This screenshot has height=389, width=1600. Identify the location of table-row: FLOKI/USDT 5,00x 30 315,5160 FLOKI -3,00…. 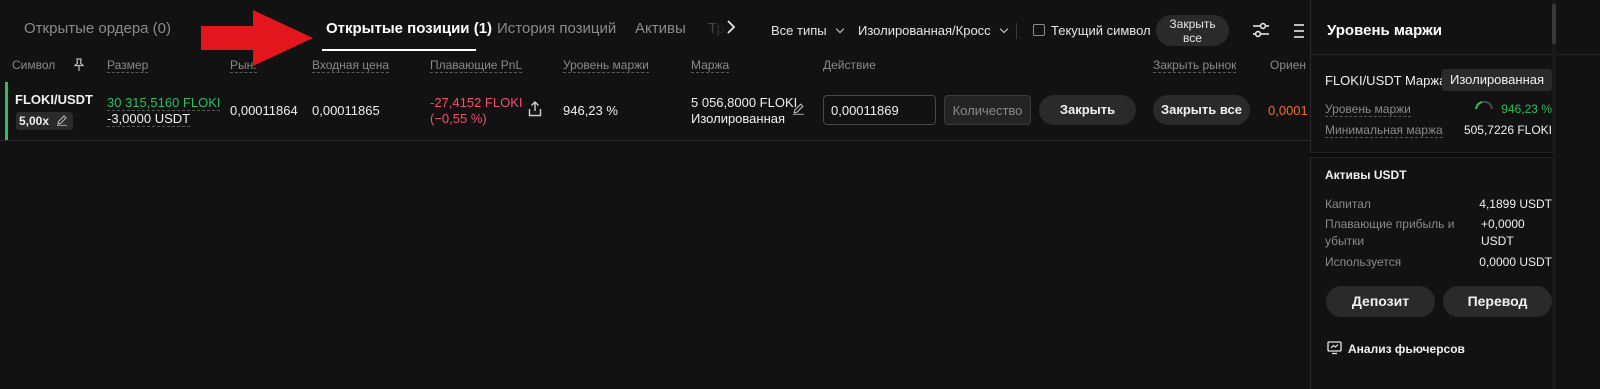
(655, 111).